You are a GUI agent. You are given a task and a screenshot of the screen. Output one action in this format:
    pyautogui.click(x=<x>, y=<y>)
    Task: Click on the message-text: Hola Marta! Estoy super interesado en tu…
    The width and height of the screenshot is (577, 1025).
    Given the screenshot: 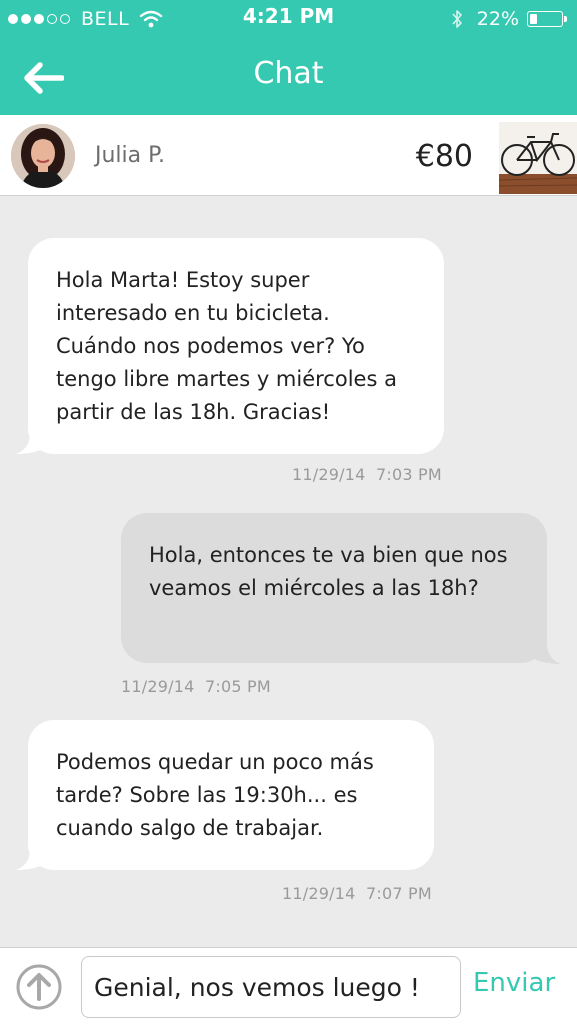 What is the action you would take?
    pyautogui.click(x=226, y=346)
    